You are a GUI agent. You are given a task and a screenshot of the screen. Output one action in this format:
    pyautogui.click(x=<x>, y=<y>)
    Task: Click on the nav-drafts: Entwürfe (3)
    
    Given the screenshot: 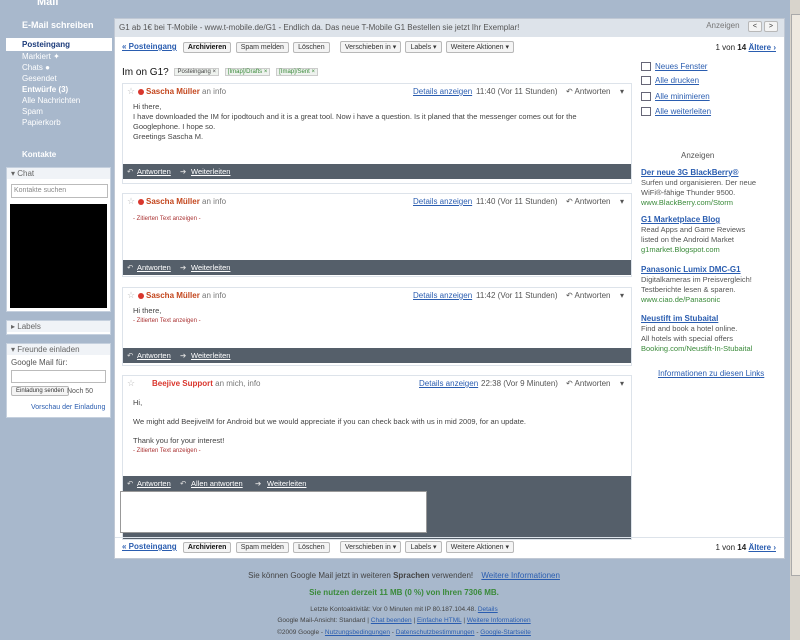 What is the action you would take?
    pyautogui.click(x=56, y=89)
    